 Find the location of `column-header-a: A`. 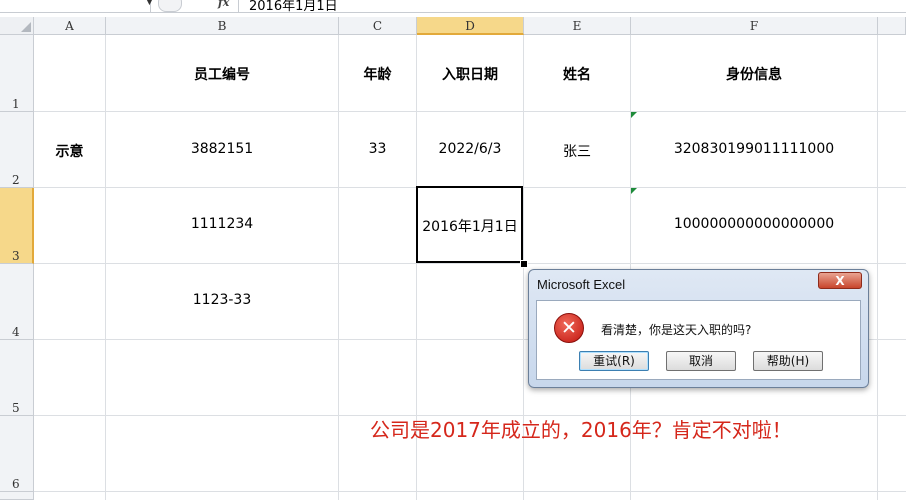

column-header-a: A is located at coordinates (70, 26).